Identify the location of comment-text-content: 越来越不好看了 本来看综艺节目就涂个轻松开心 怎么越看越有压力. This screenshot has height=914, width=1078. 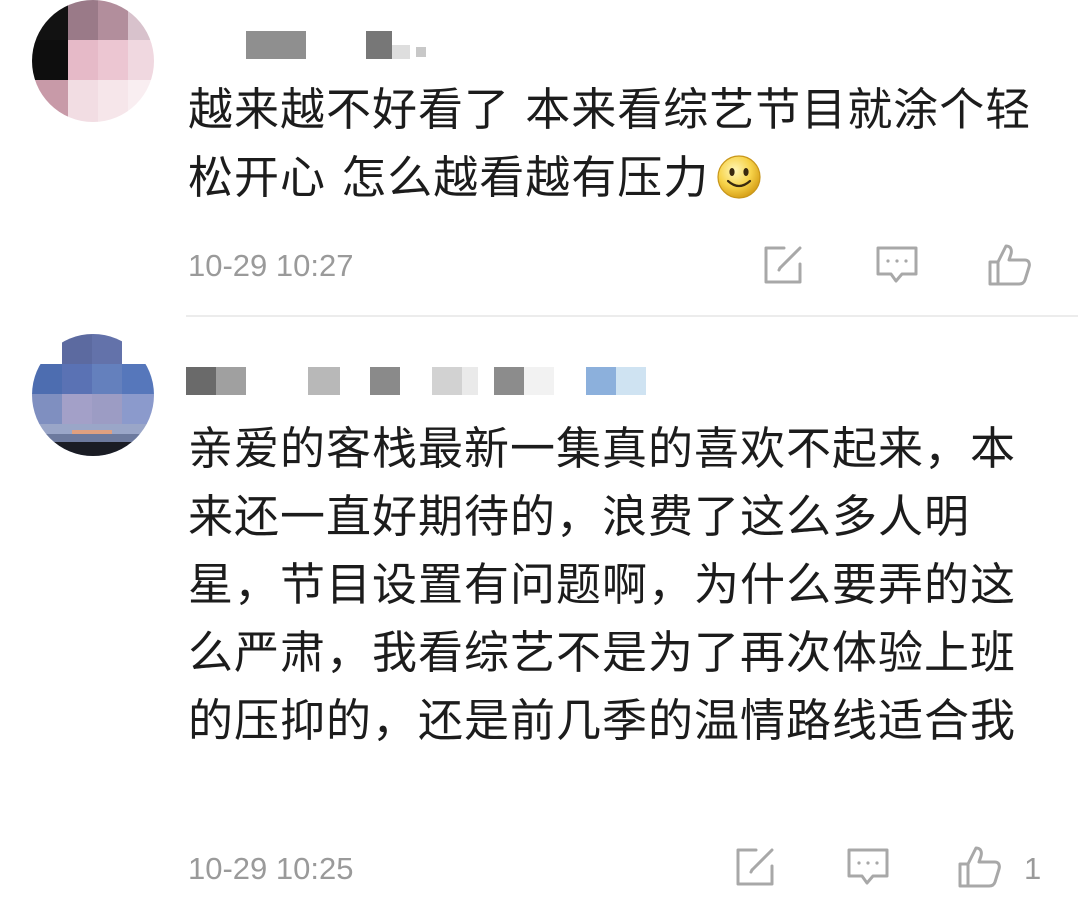
(610, 143).